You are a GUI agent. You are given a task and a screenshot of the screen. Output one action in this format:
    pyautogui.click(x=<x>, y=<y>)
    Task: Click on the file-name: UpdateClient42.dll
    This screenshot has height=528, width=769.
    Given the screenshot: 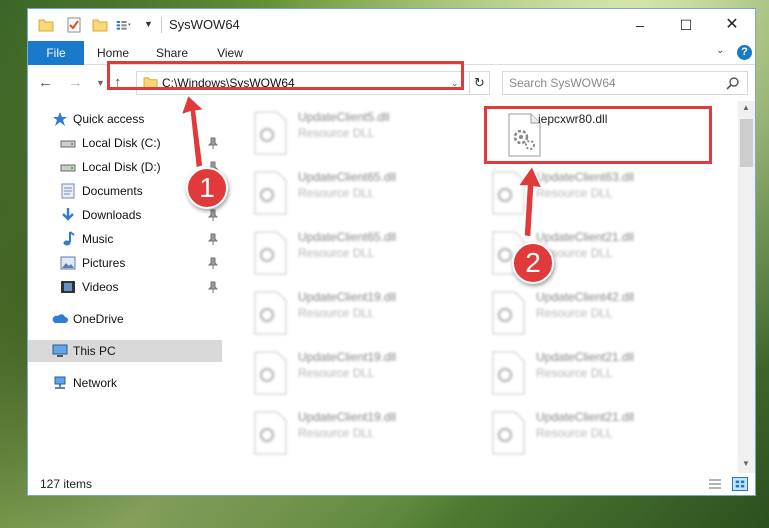 What is the action you would take?
    pyautogui.click(x=585, y=297)
    